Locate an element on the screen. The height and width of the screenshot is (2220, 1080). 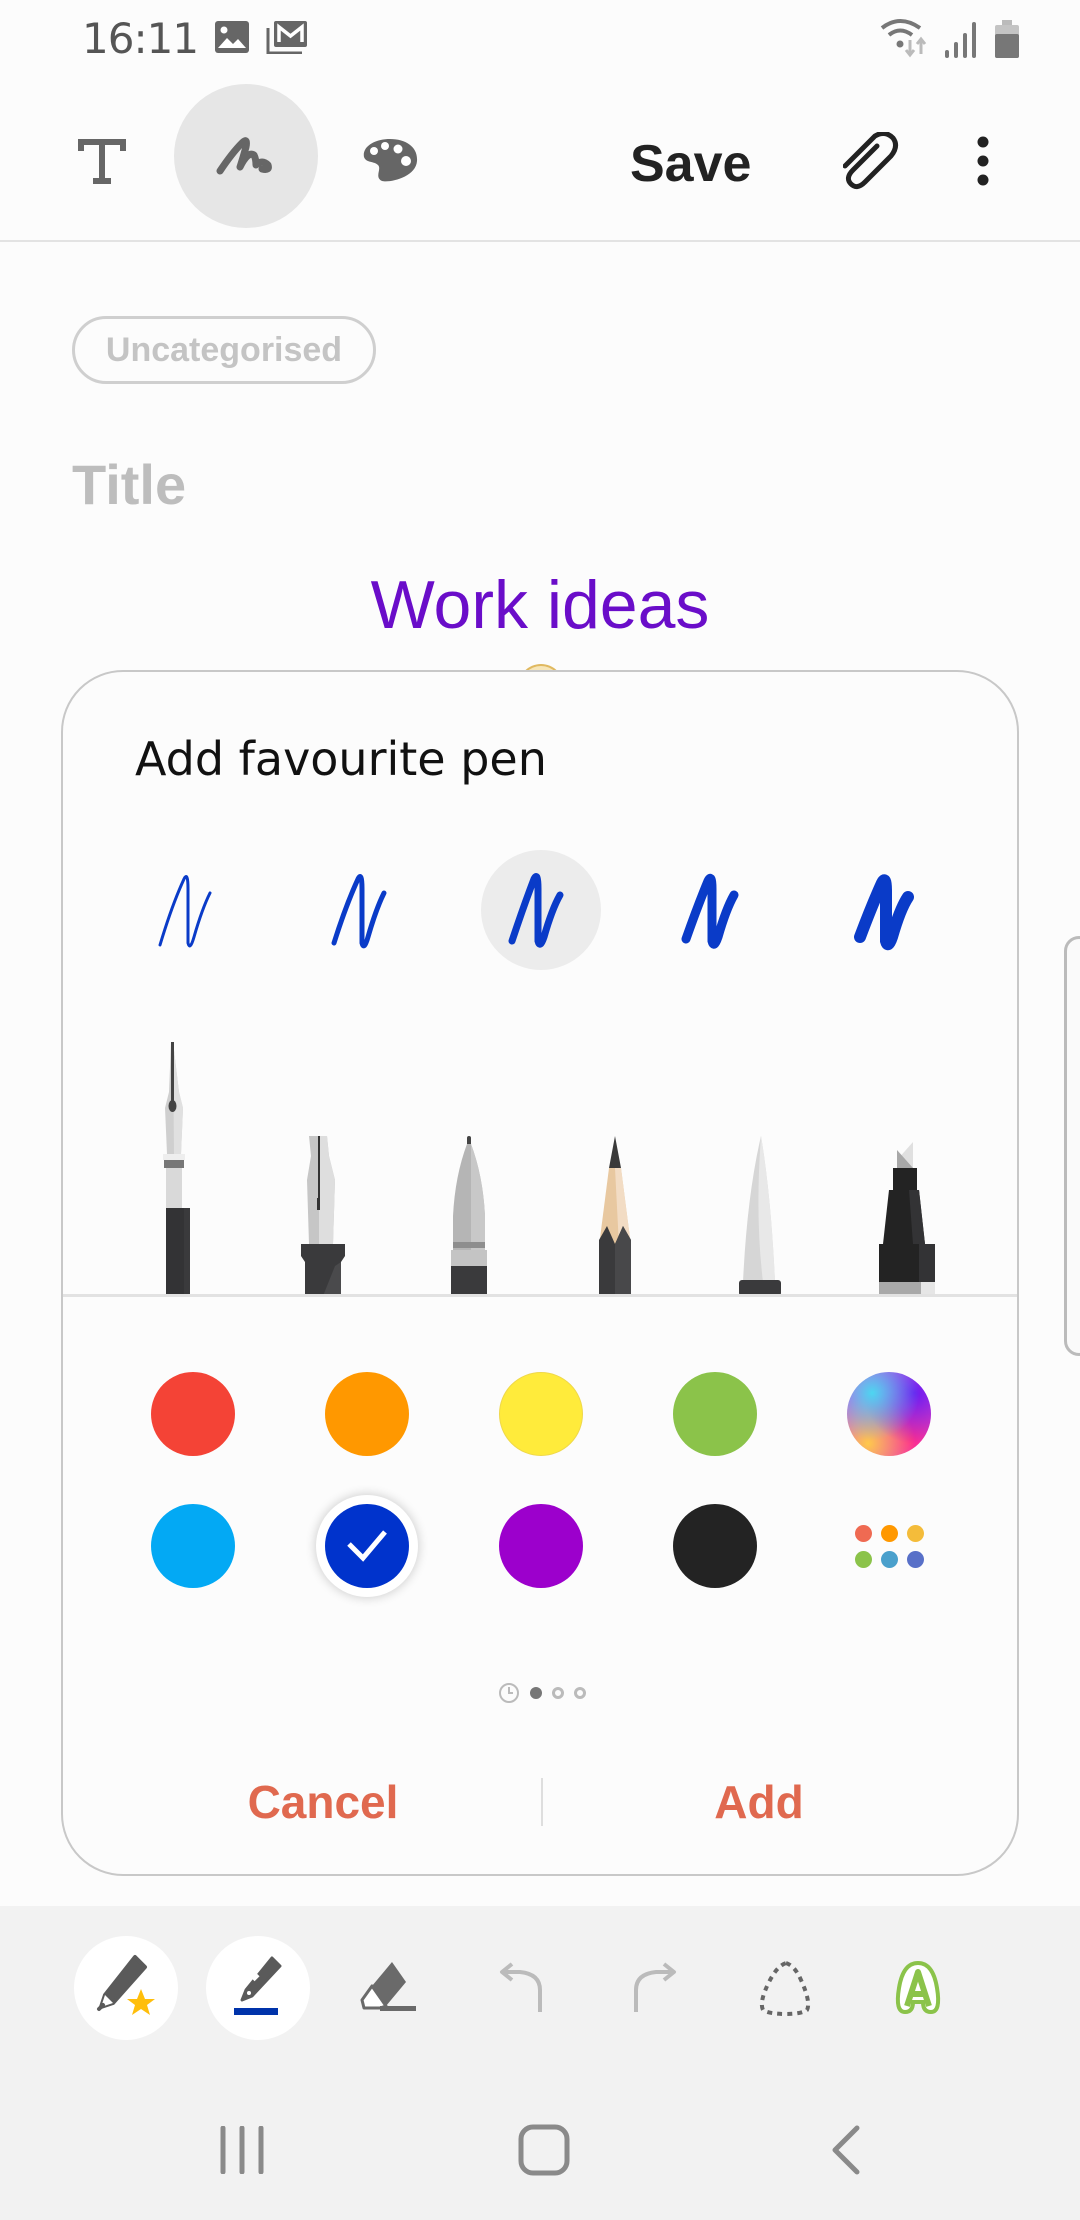
text-recognition-icon is located at coordinates (918, 1987).